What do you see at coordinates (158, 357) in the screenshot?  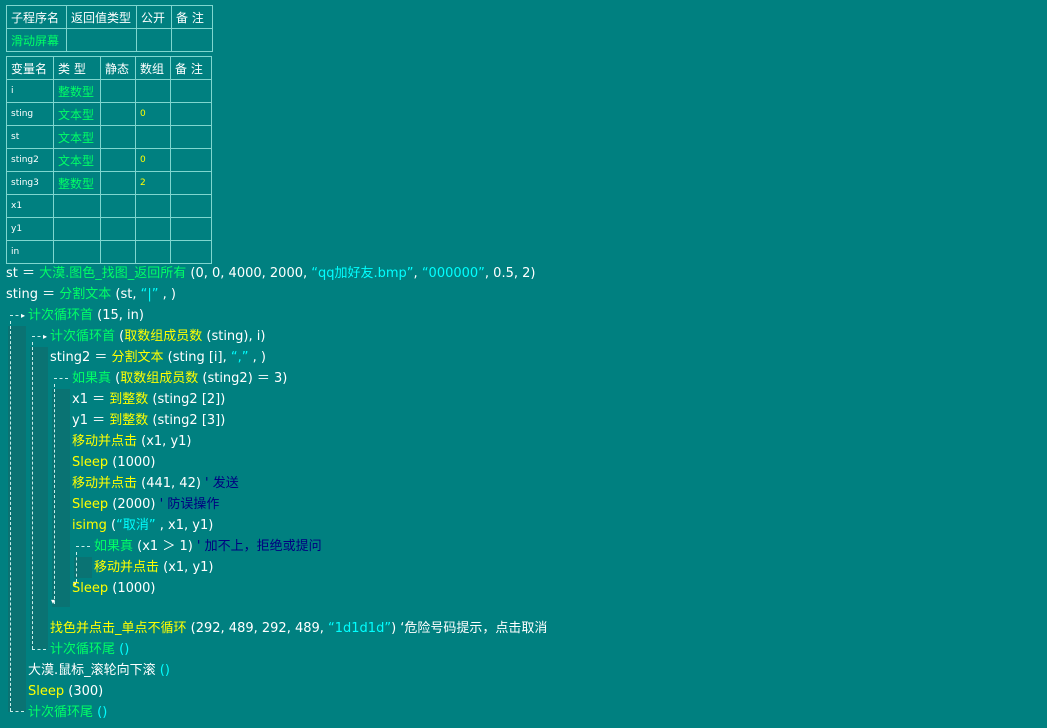 I see `code-line: sting2 ＝ 分割文本 (sting [i], “,” , )` at bounding box center [158, 357].